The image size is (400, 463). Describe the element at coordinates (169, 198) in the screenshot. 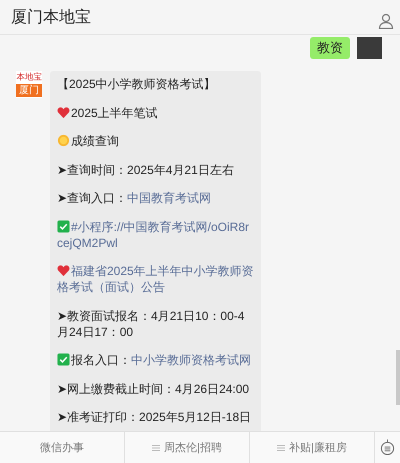

I see `link: 中国教育考试网` at that location.